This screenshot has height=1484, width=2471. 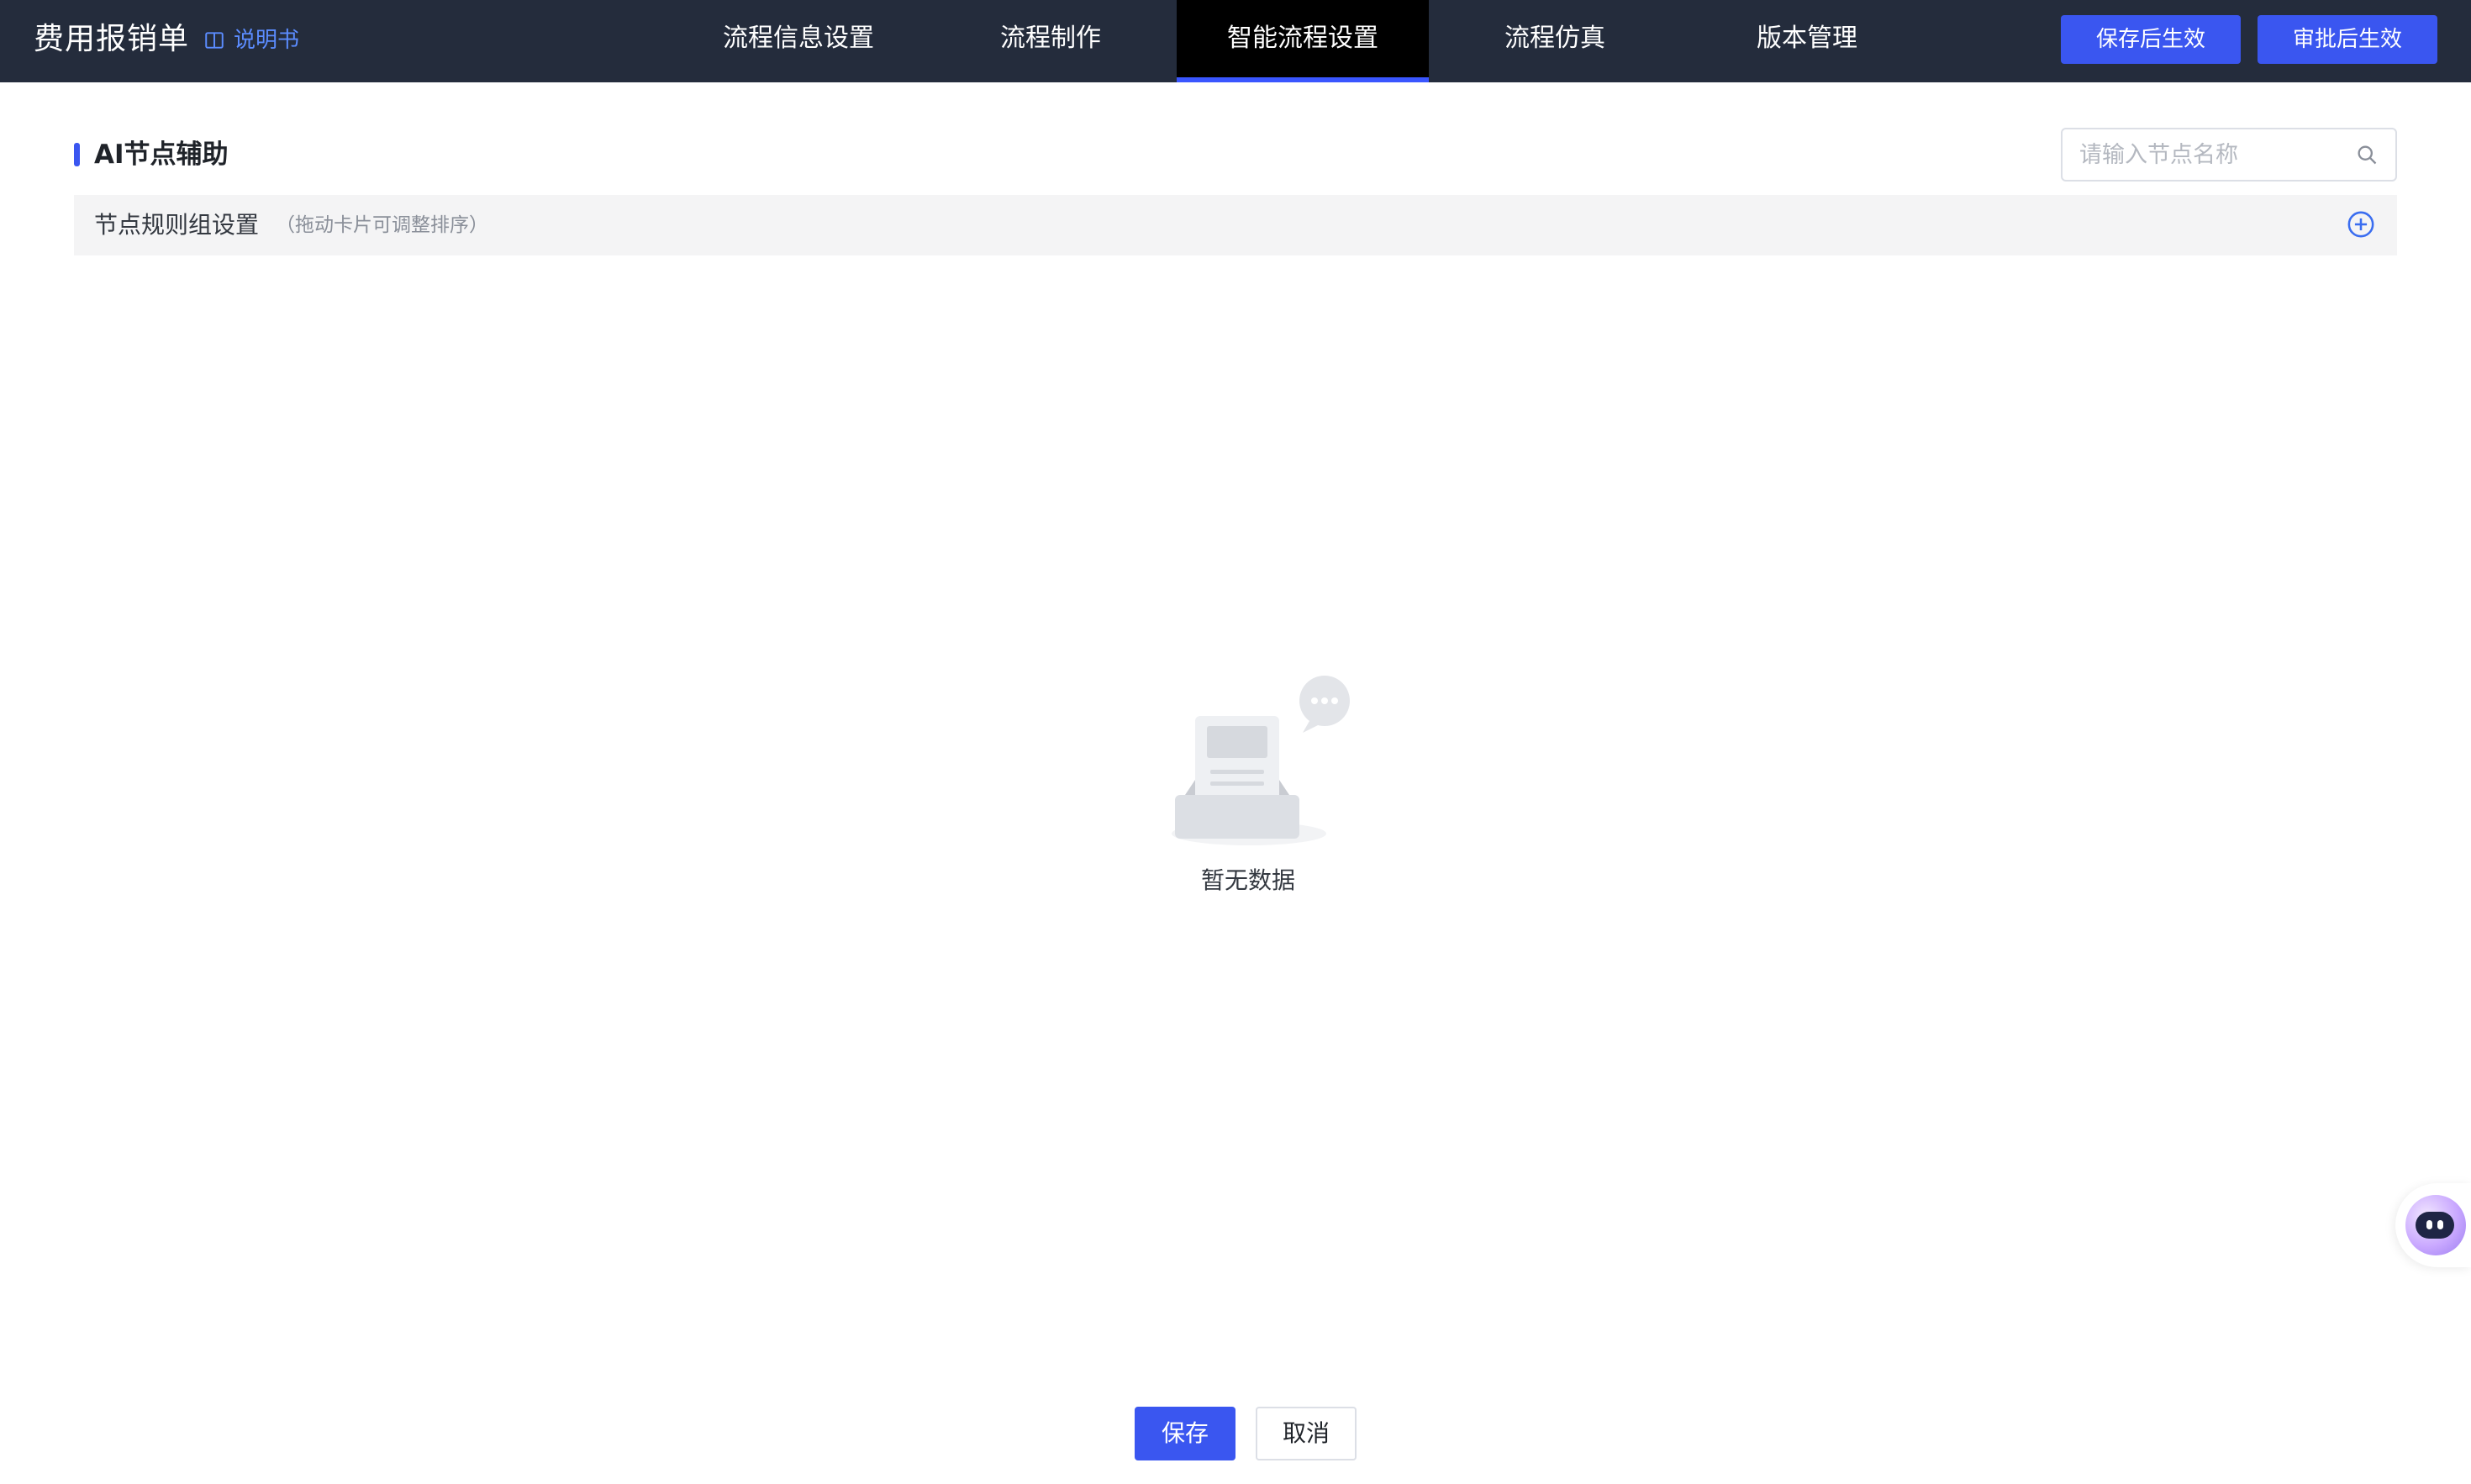 What do you see at coordinates (112, 39) in the screenshot?
I see `app-title: 费用报销单` at bounding box center [112, 39].